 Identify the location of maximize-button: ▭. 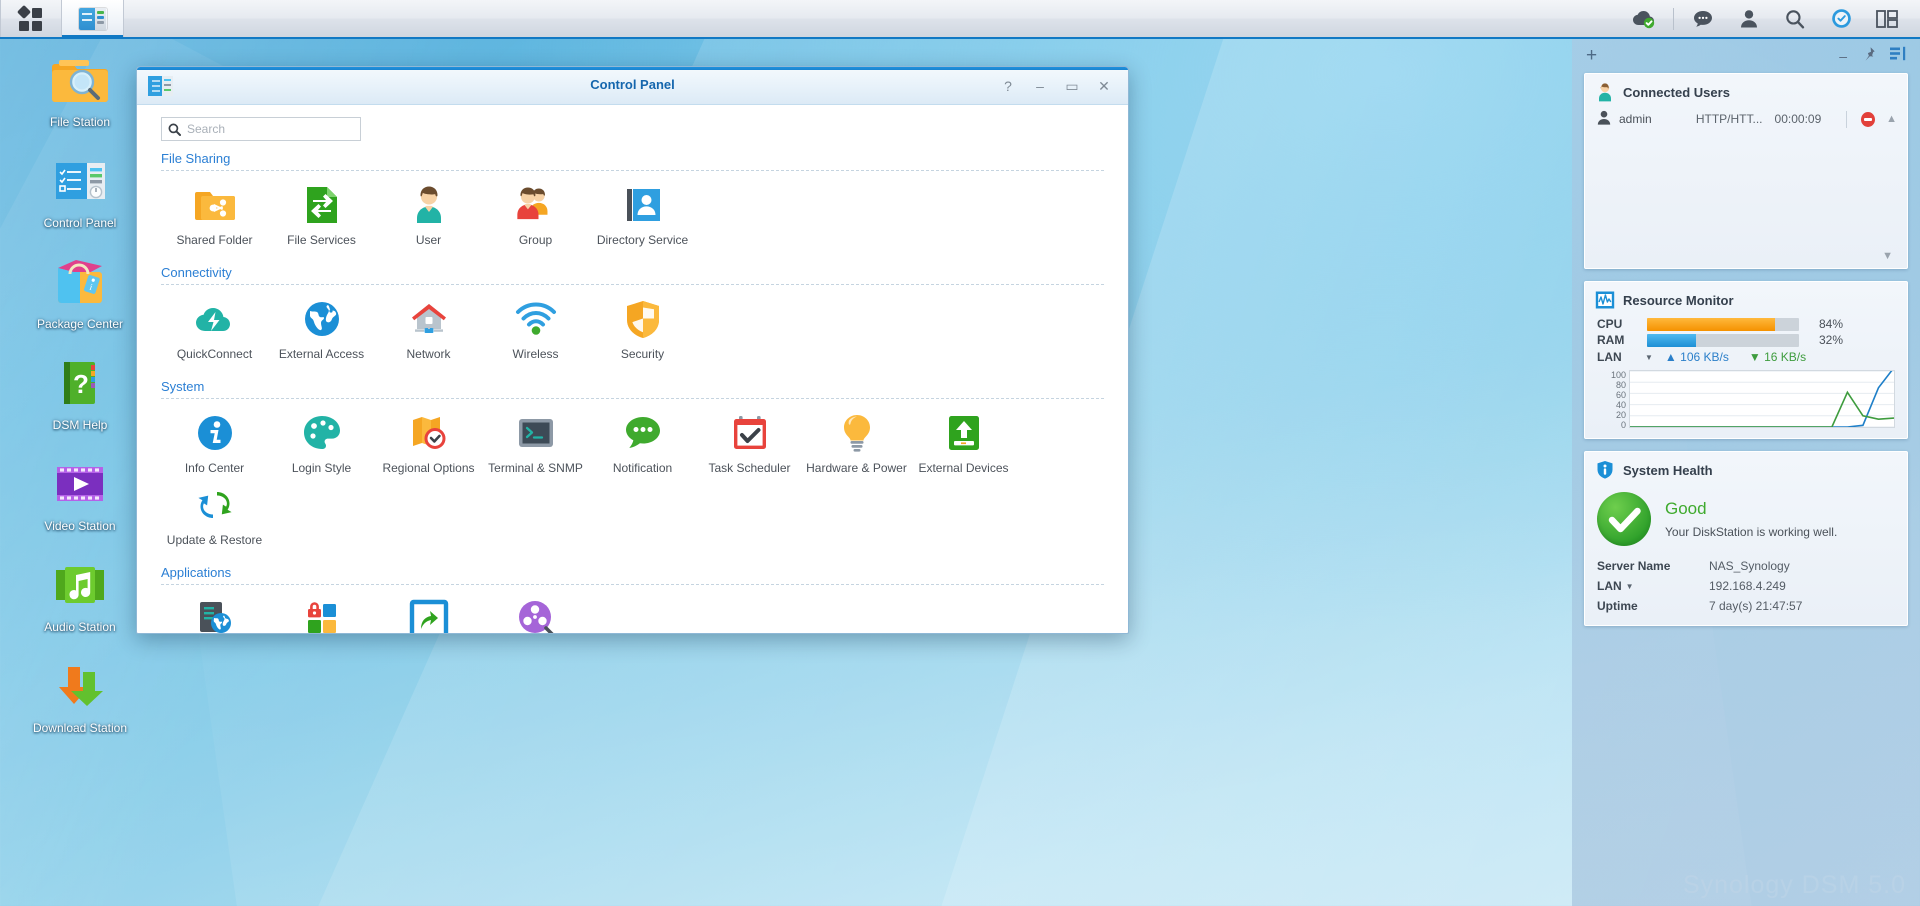
(1072, 86).